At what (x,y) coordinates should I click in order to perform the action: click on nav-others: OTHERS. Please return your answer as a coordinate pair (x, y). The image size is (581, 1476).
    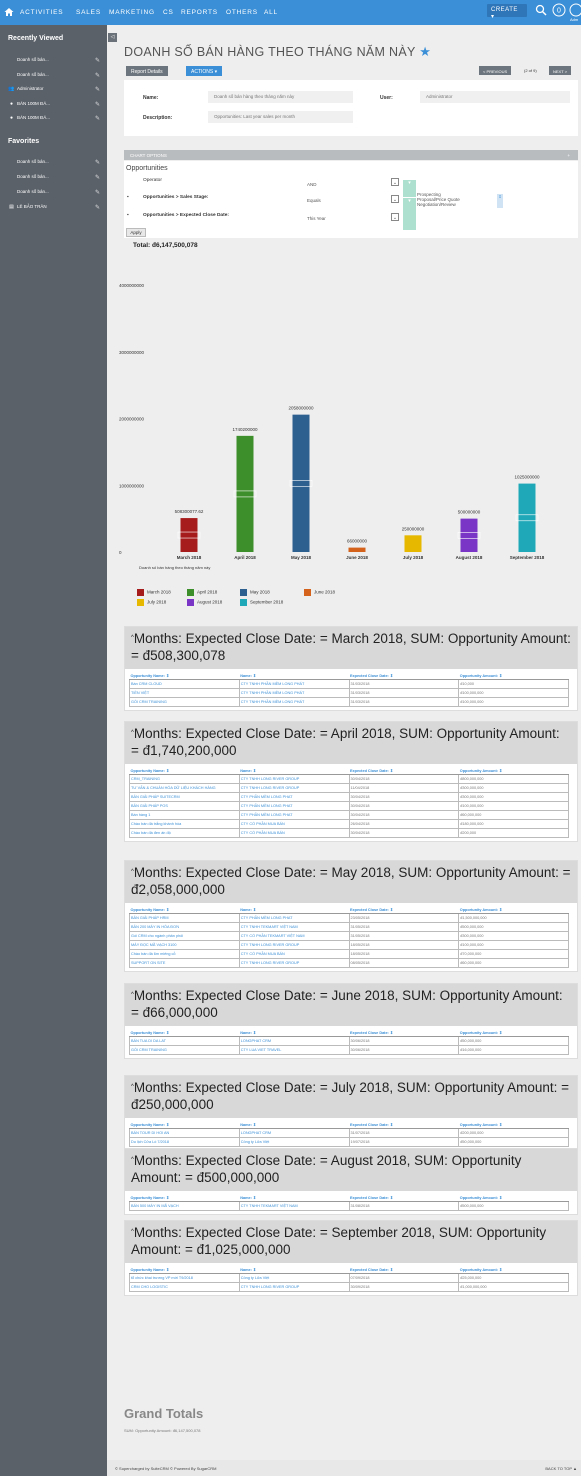
    Looking at the image, I should click on (242, 12).